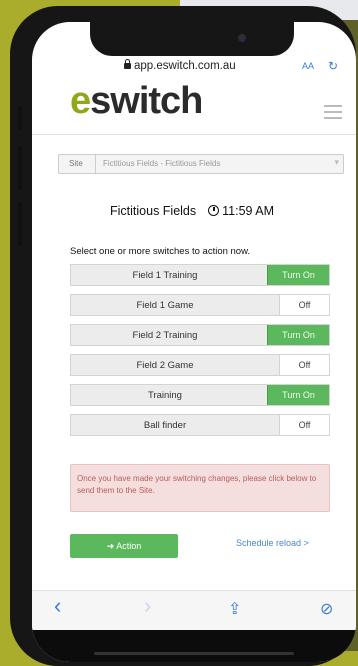  What do you see at coordinates (165, 365) in the screenshot?
I see `switch-name: Field 2 Game` at bounding box center [165, 365].